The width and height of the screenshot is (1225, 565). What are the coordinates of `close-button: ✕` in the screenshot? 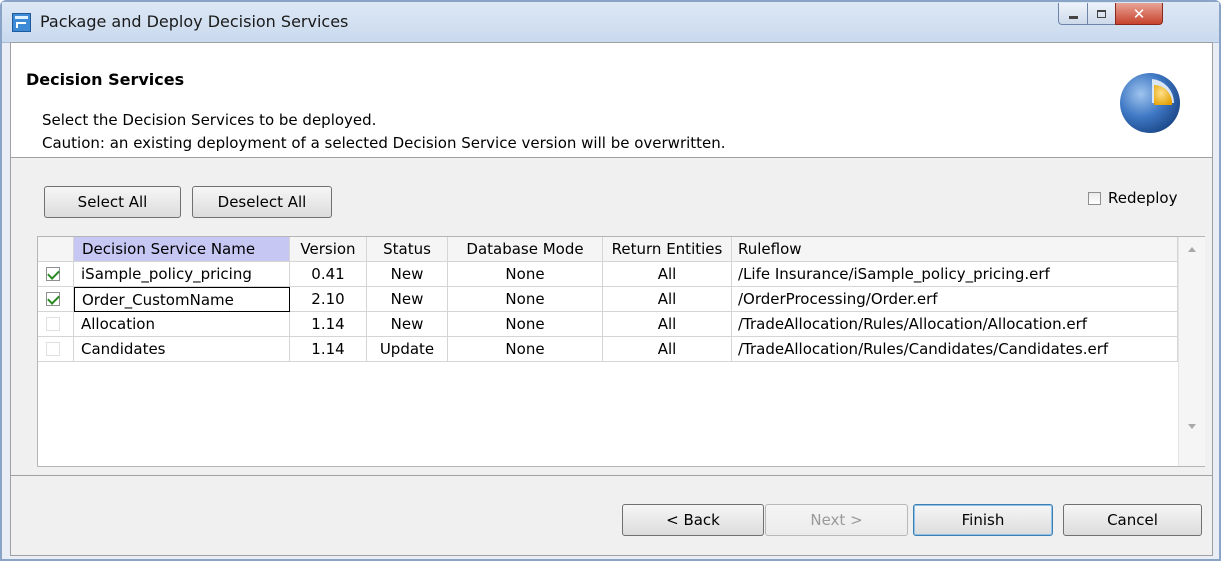 It's located at (1139, 14).